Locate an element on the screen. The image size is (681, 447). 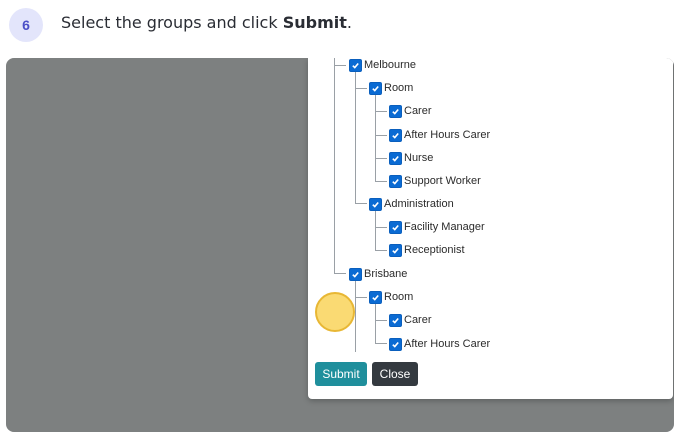
instruction-prefix: Select the groups and click is located at coordinates (172, 22).